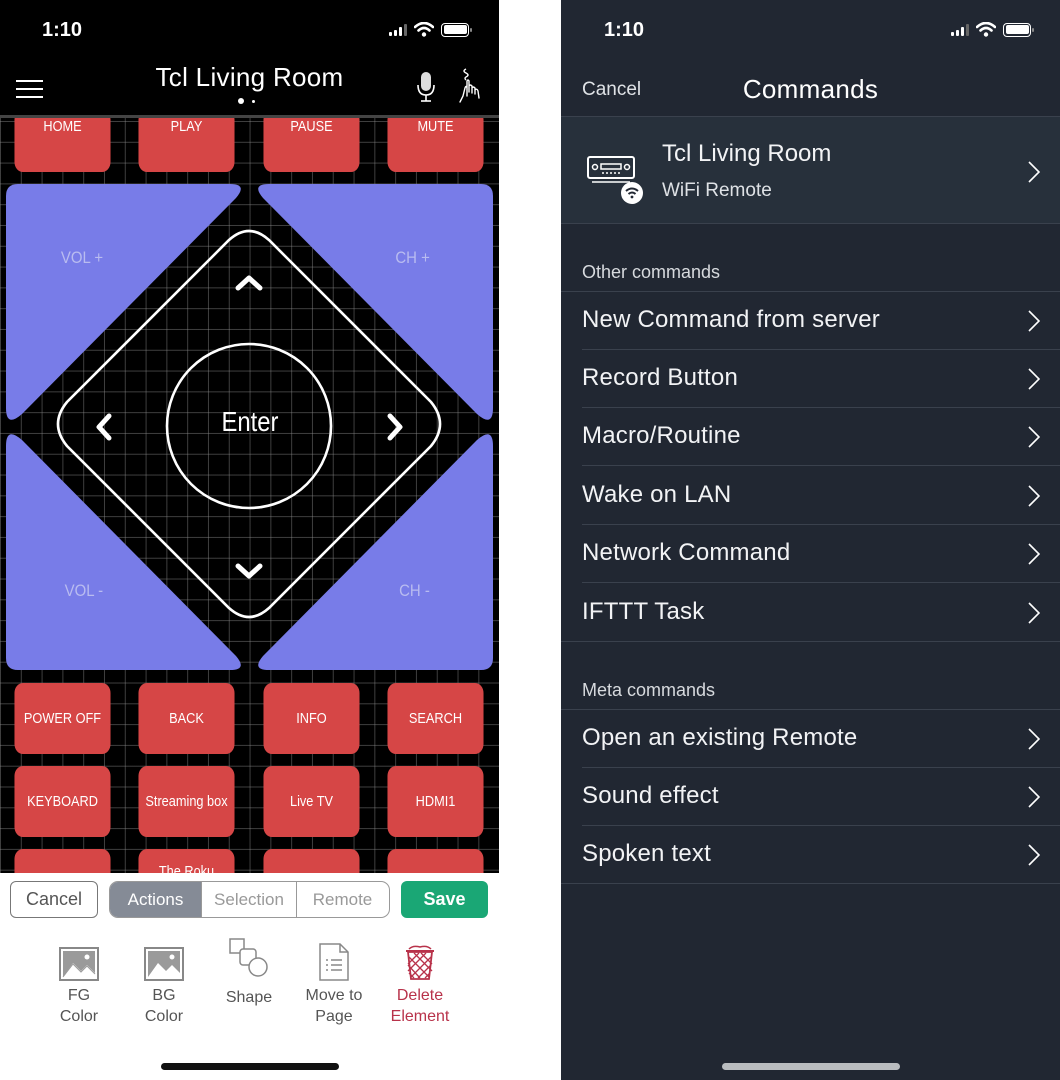  Describe the element at coordinates (246, 101) in the screenshot. I see `page-indicator` at that location.